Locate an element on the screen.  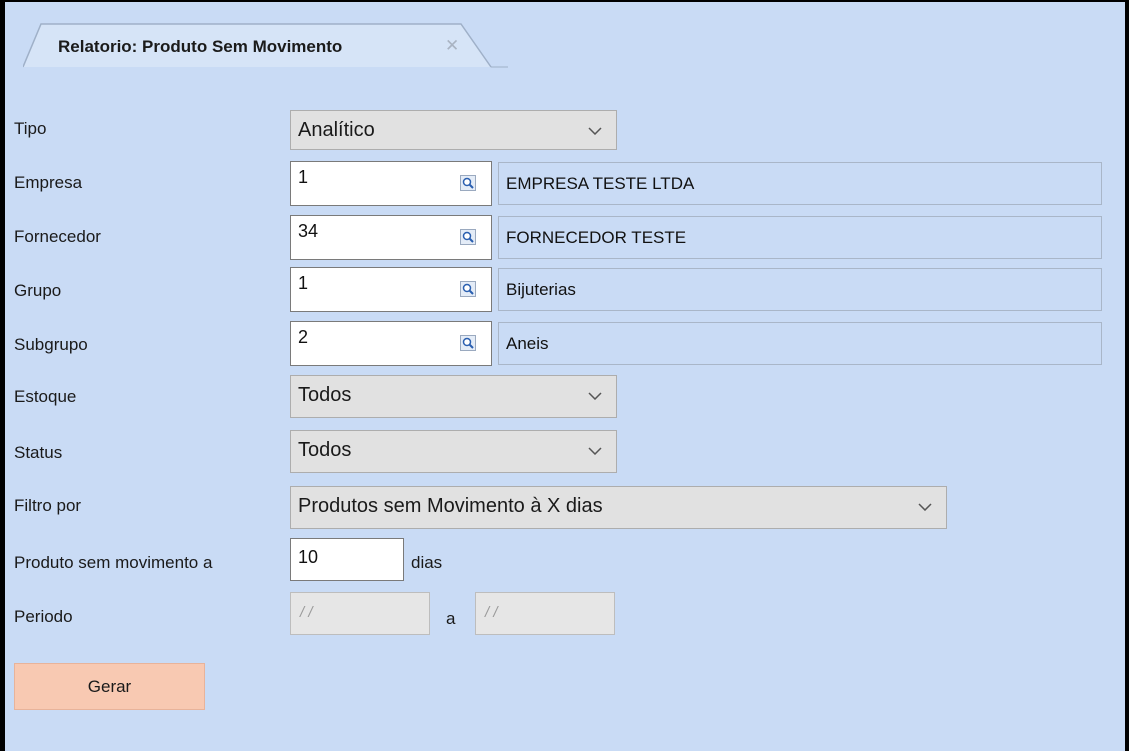
status-value: Todos is located at coordinates (325, 450).